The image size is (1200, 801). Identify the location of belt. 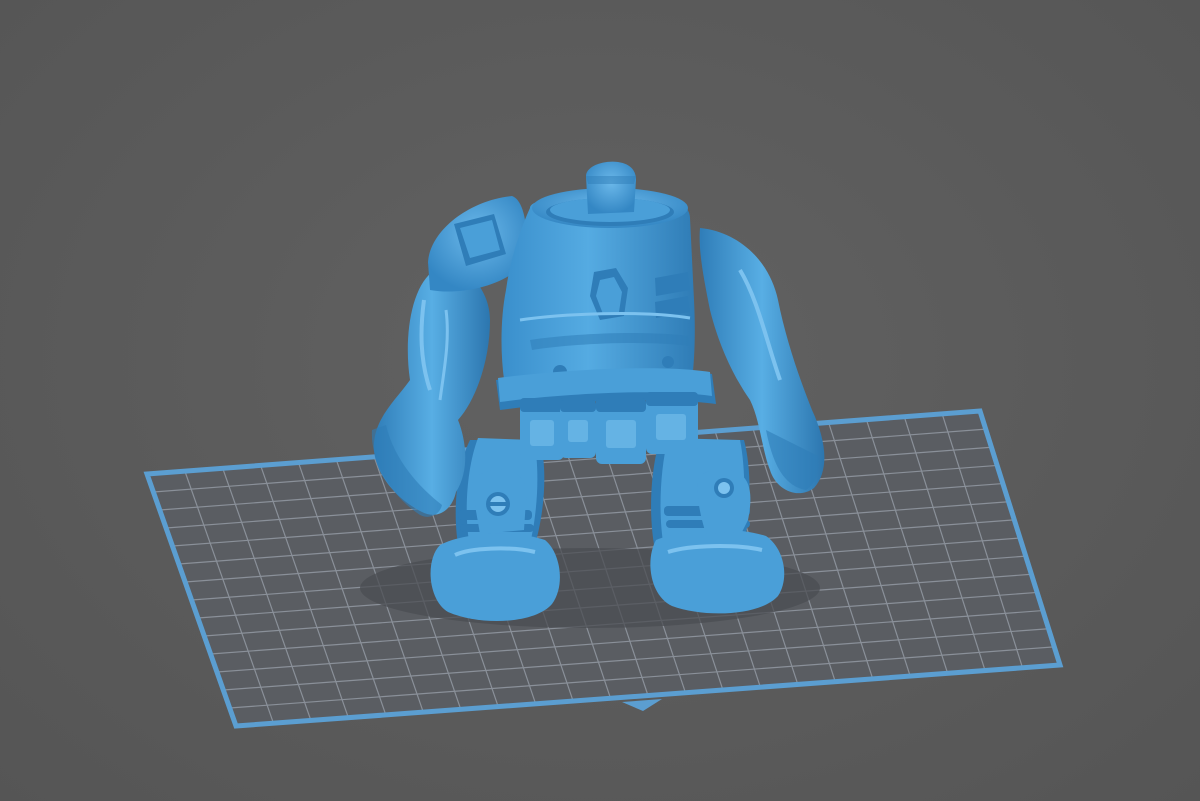
(606, 416).